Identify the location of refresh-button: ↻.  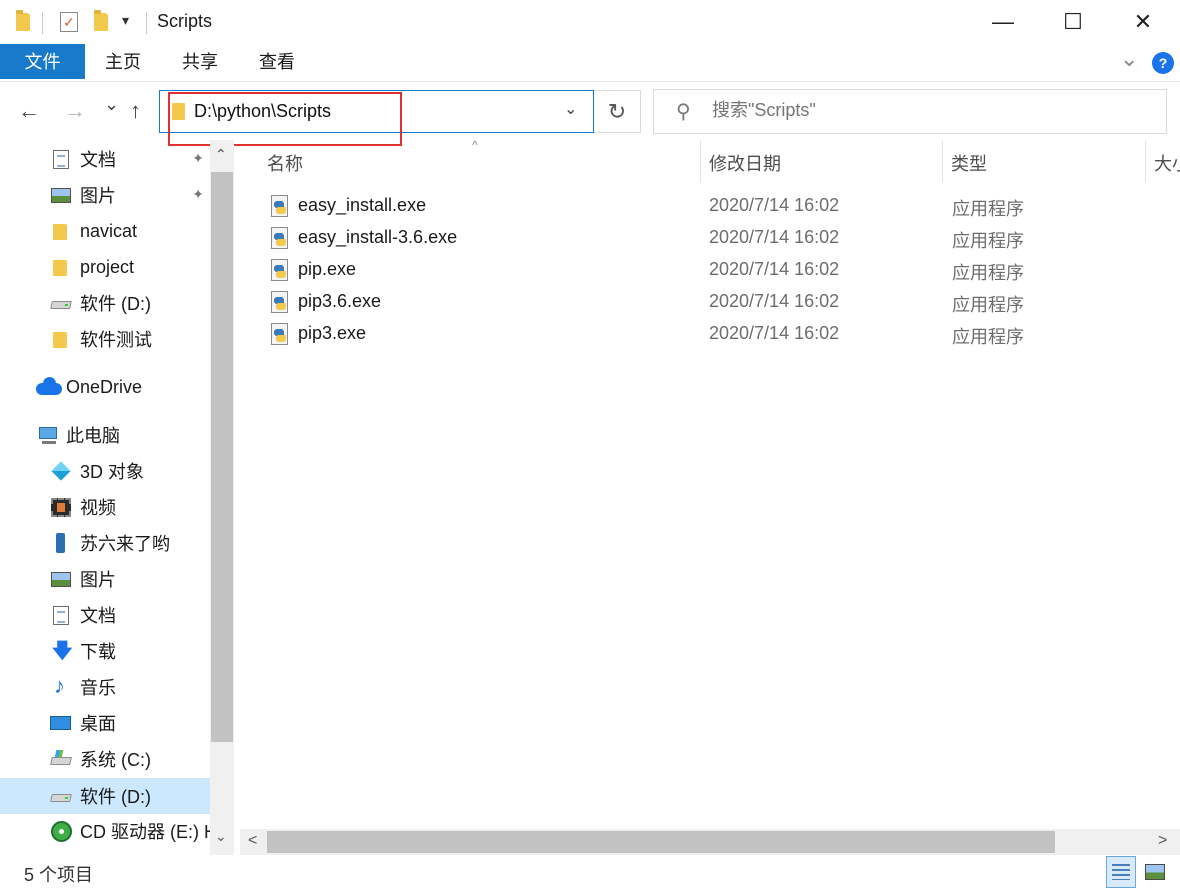
(617, 111).